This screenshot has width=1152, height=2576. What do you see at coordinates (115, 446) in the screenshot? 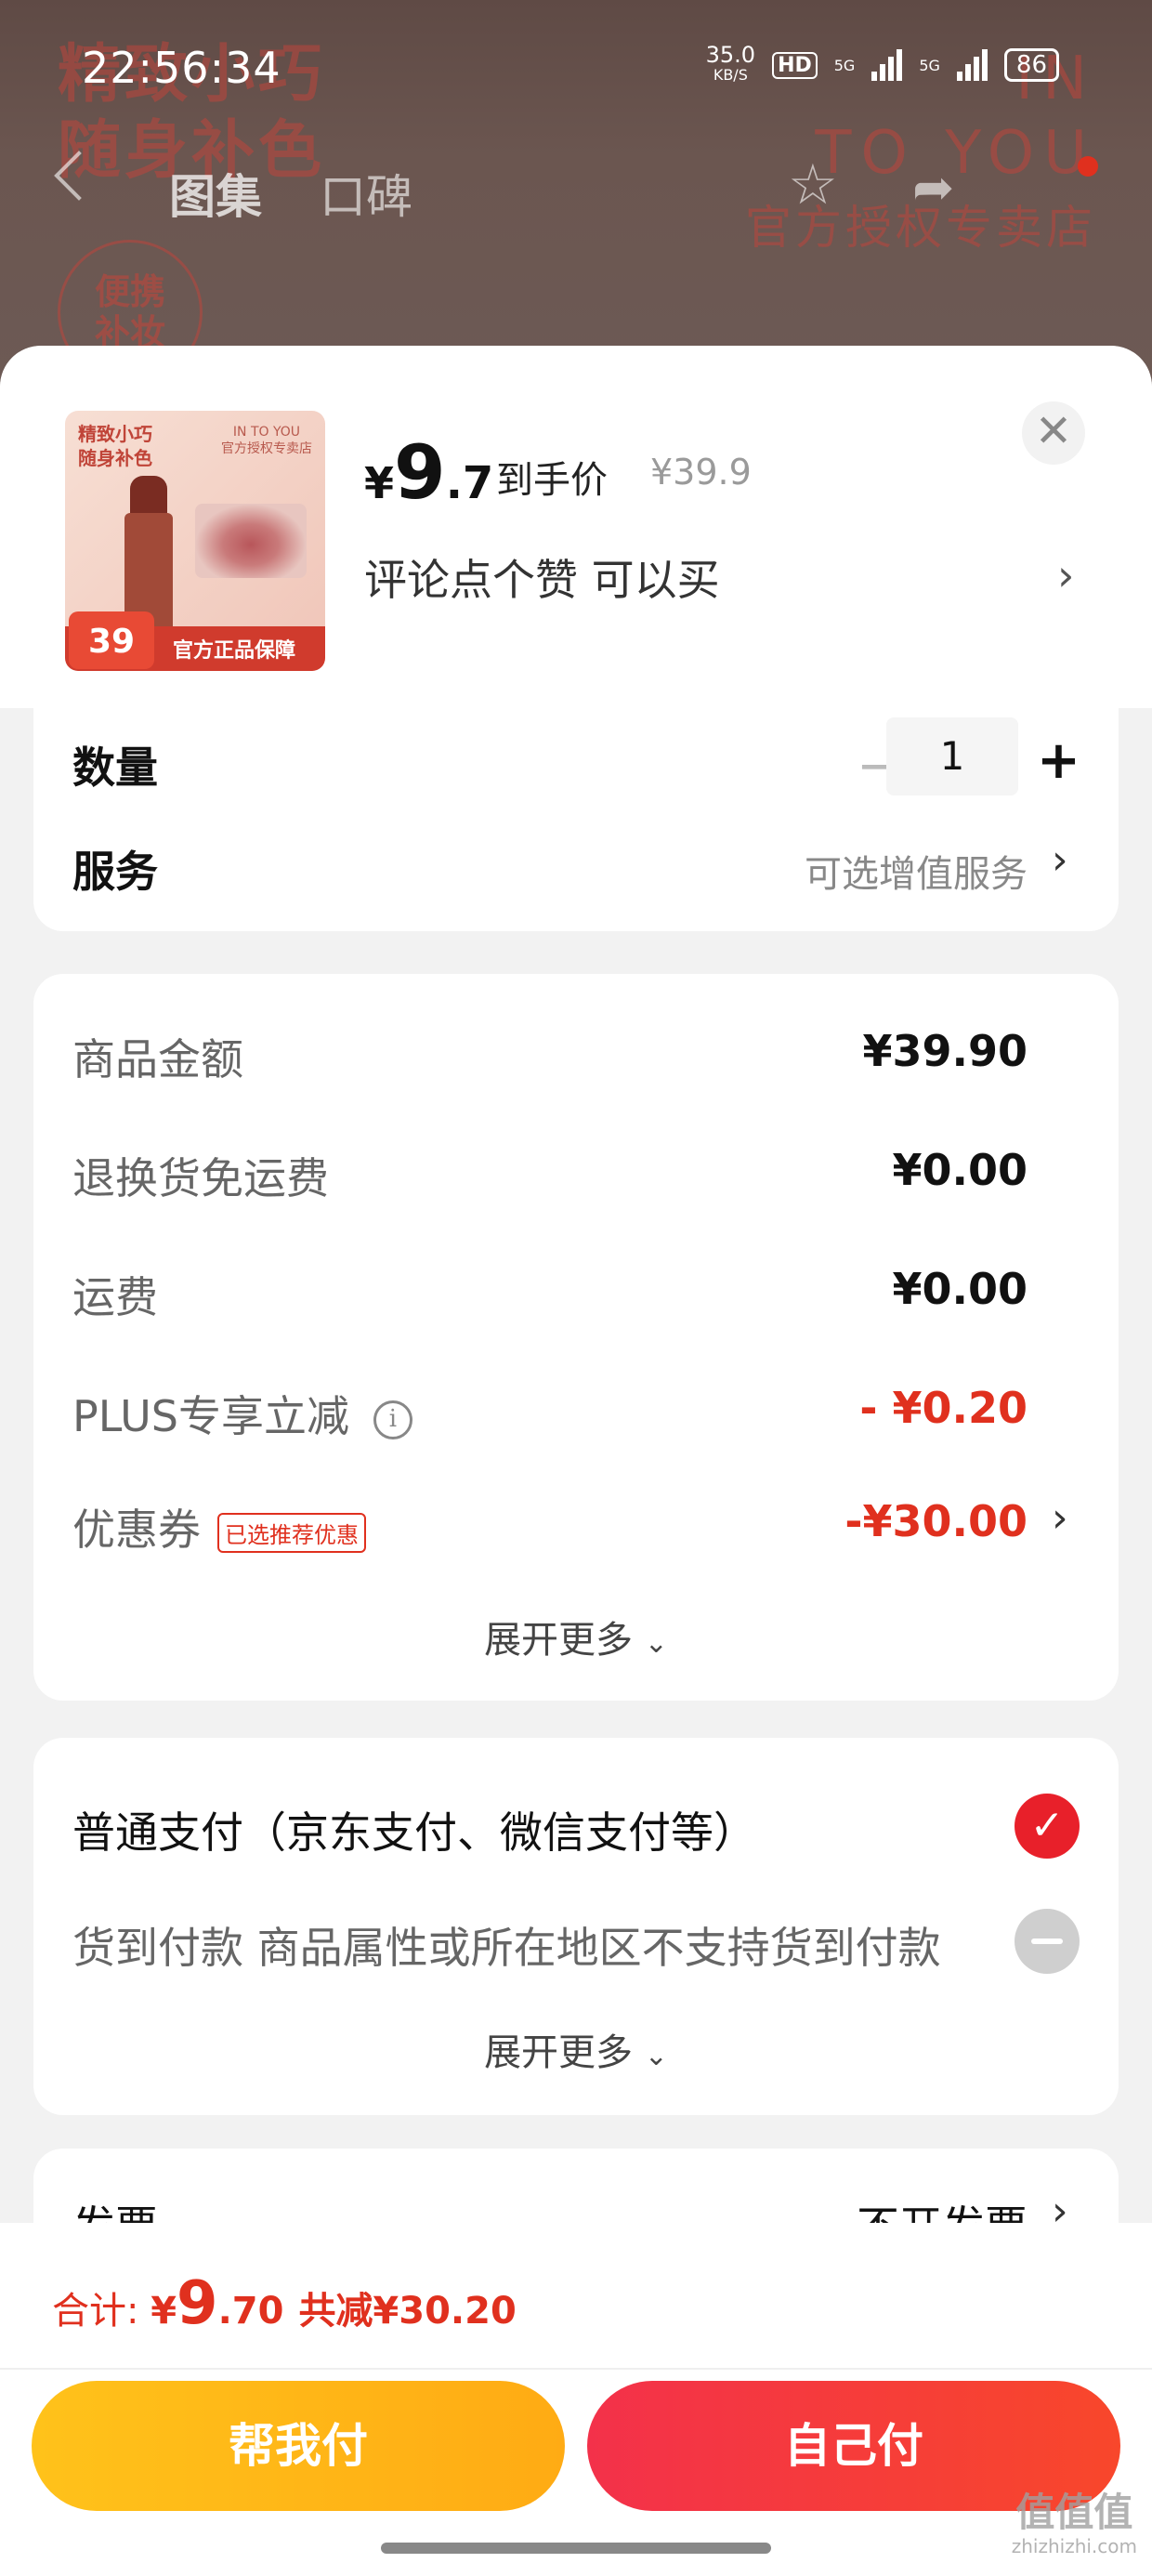
I see `thumb-slogan: 精致小巧 随身补色` at bounding box center [115, 446].